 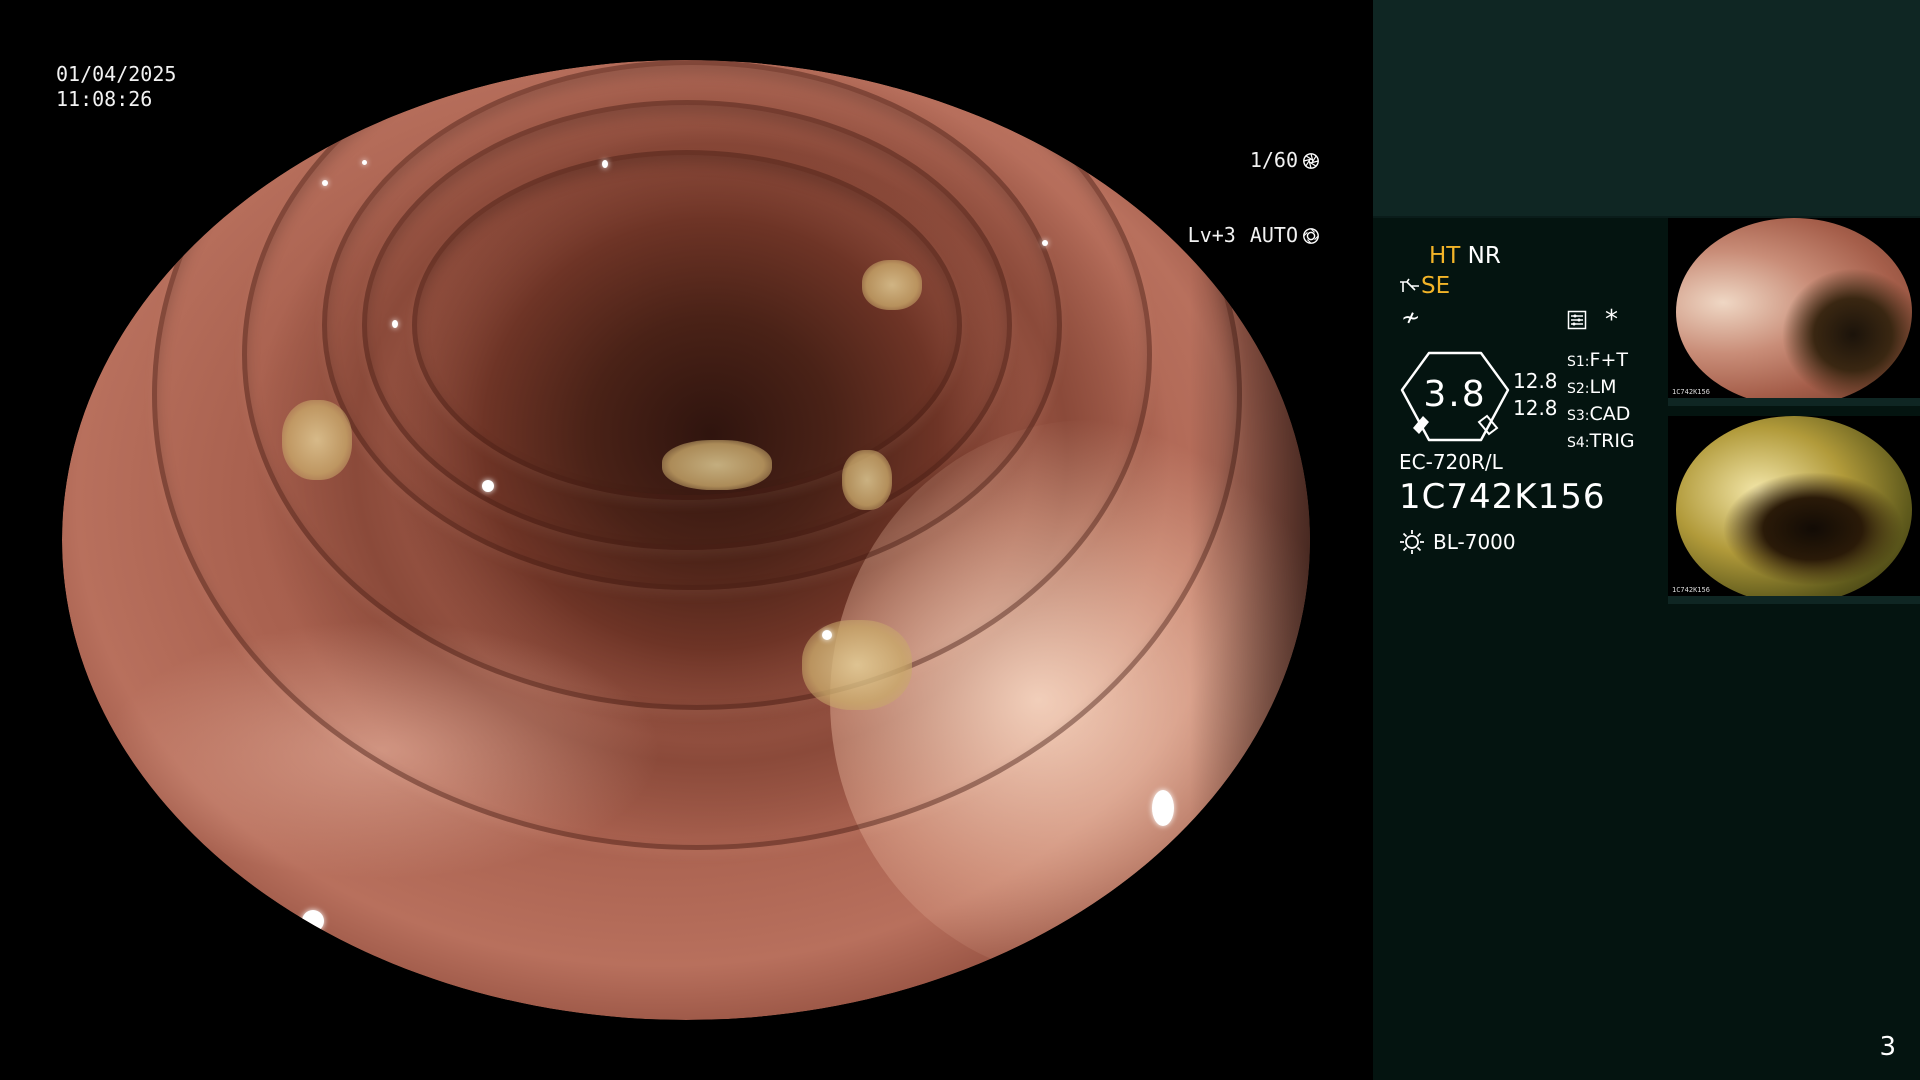 What do you see at coordinates (1578, 416) in the screenshot?
I see `slot-key: S3:` at bounding box center [1578, 416].